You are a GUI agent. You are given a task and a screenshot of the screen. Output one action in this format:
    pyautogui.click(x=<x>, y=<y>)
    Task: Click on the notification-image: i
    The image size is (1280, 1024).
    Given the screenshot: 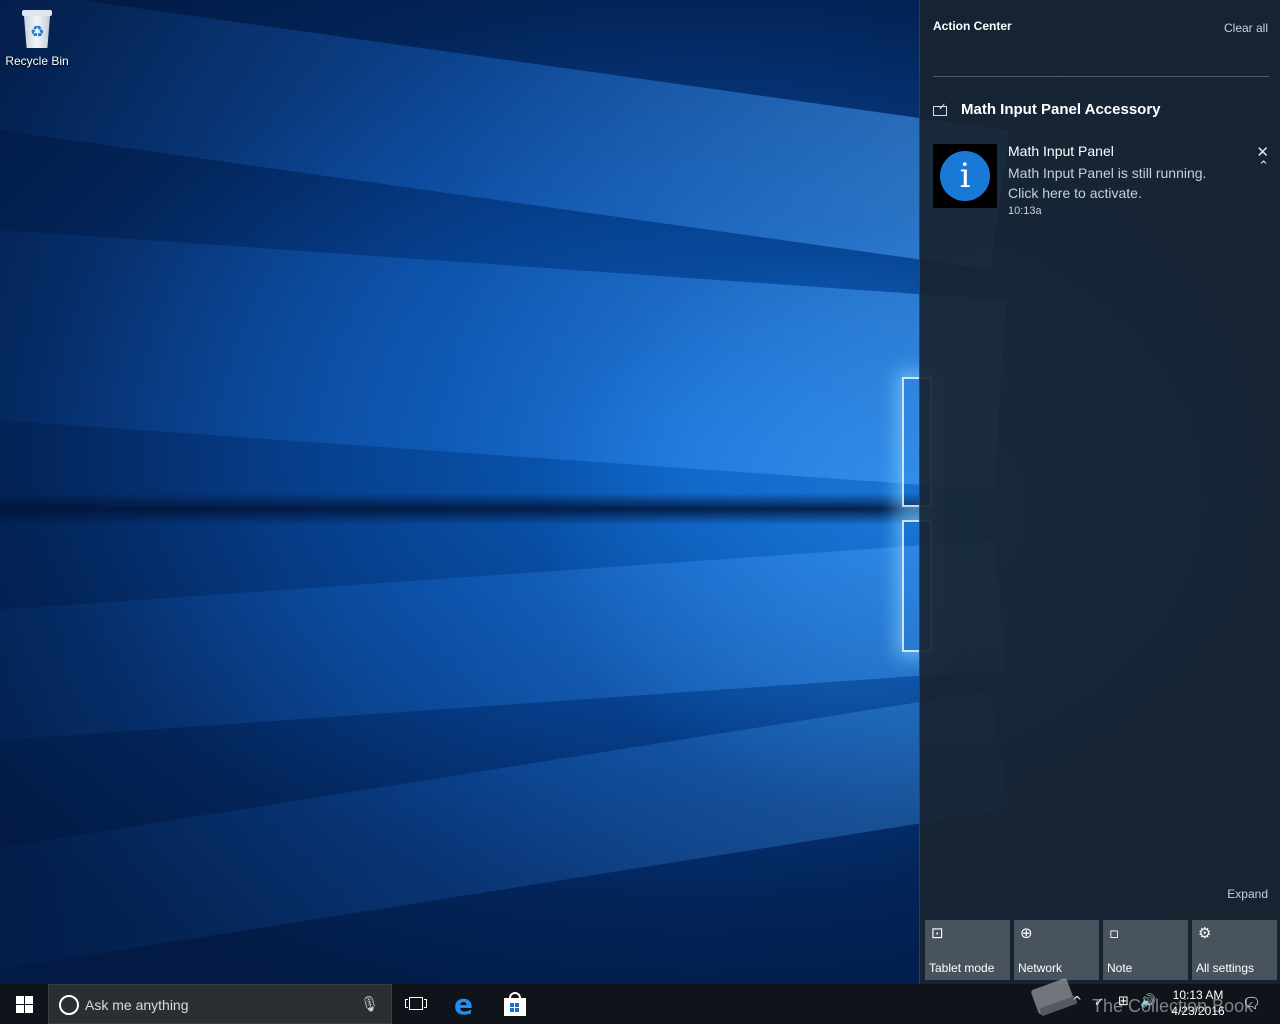 What is the action you would take?
    pyautogui.click(x=965, y=176)
    